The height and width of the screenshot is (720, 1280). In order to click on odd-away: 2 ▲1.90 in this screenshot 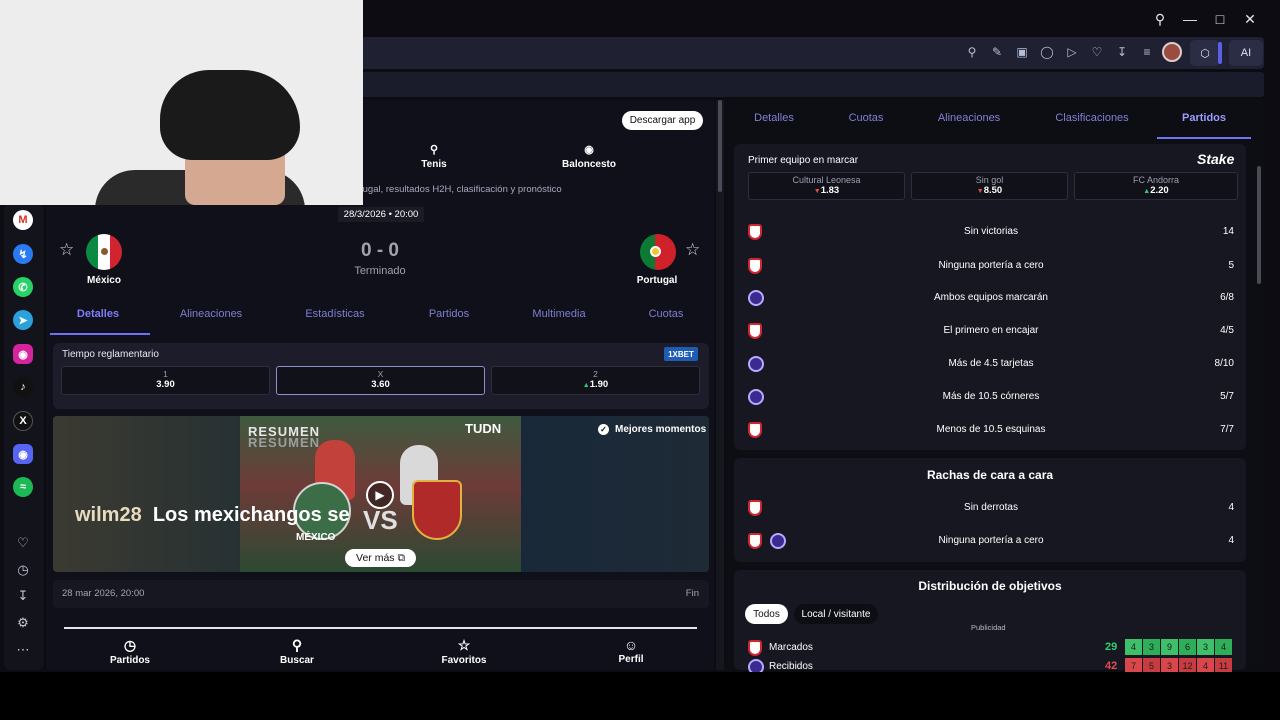, I will do `click(595, 380)`.